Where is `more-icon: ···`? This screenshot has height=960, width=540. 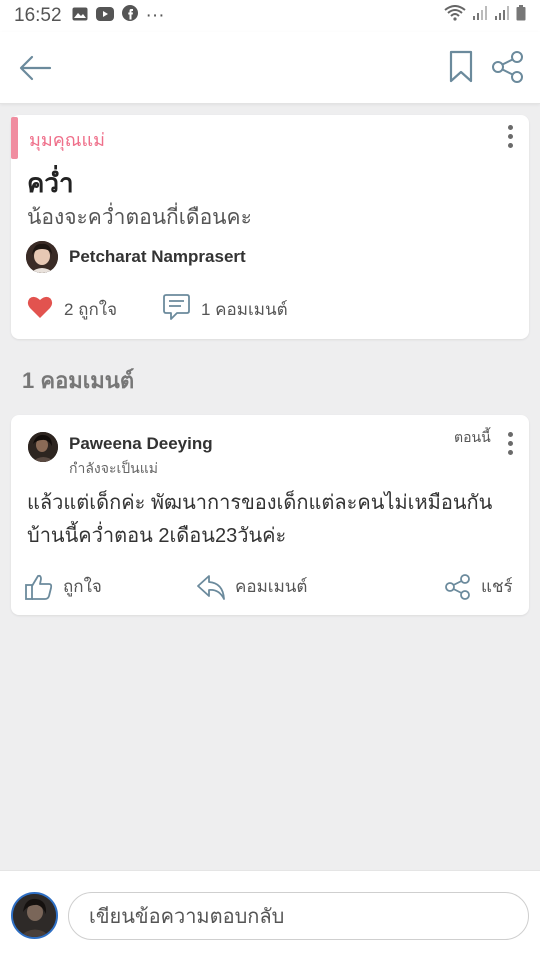
more-icon: ··· is located at coordinates (155, 15).